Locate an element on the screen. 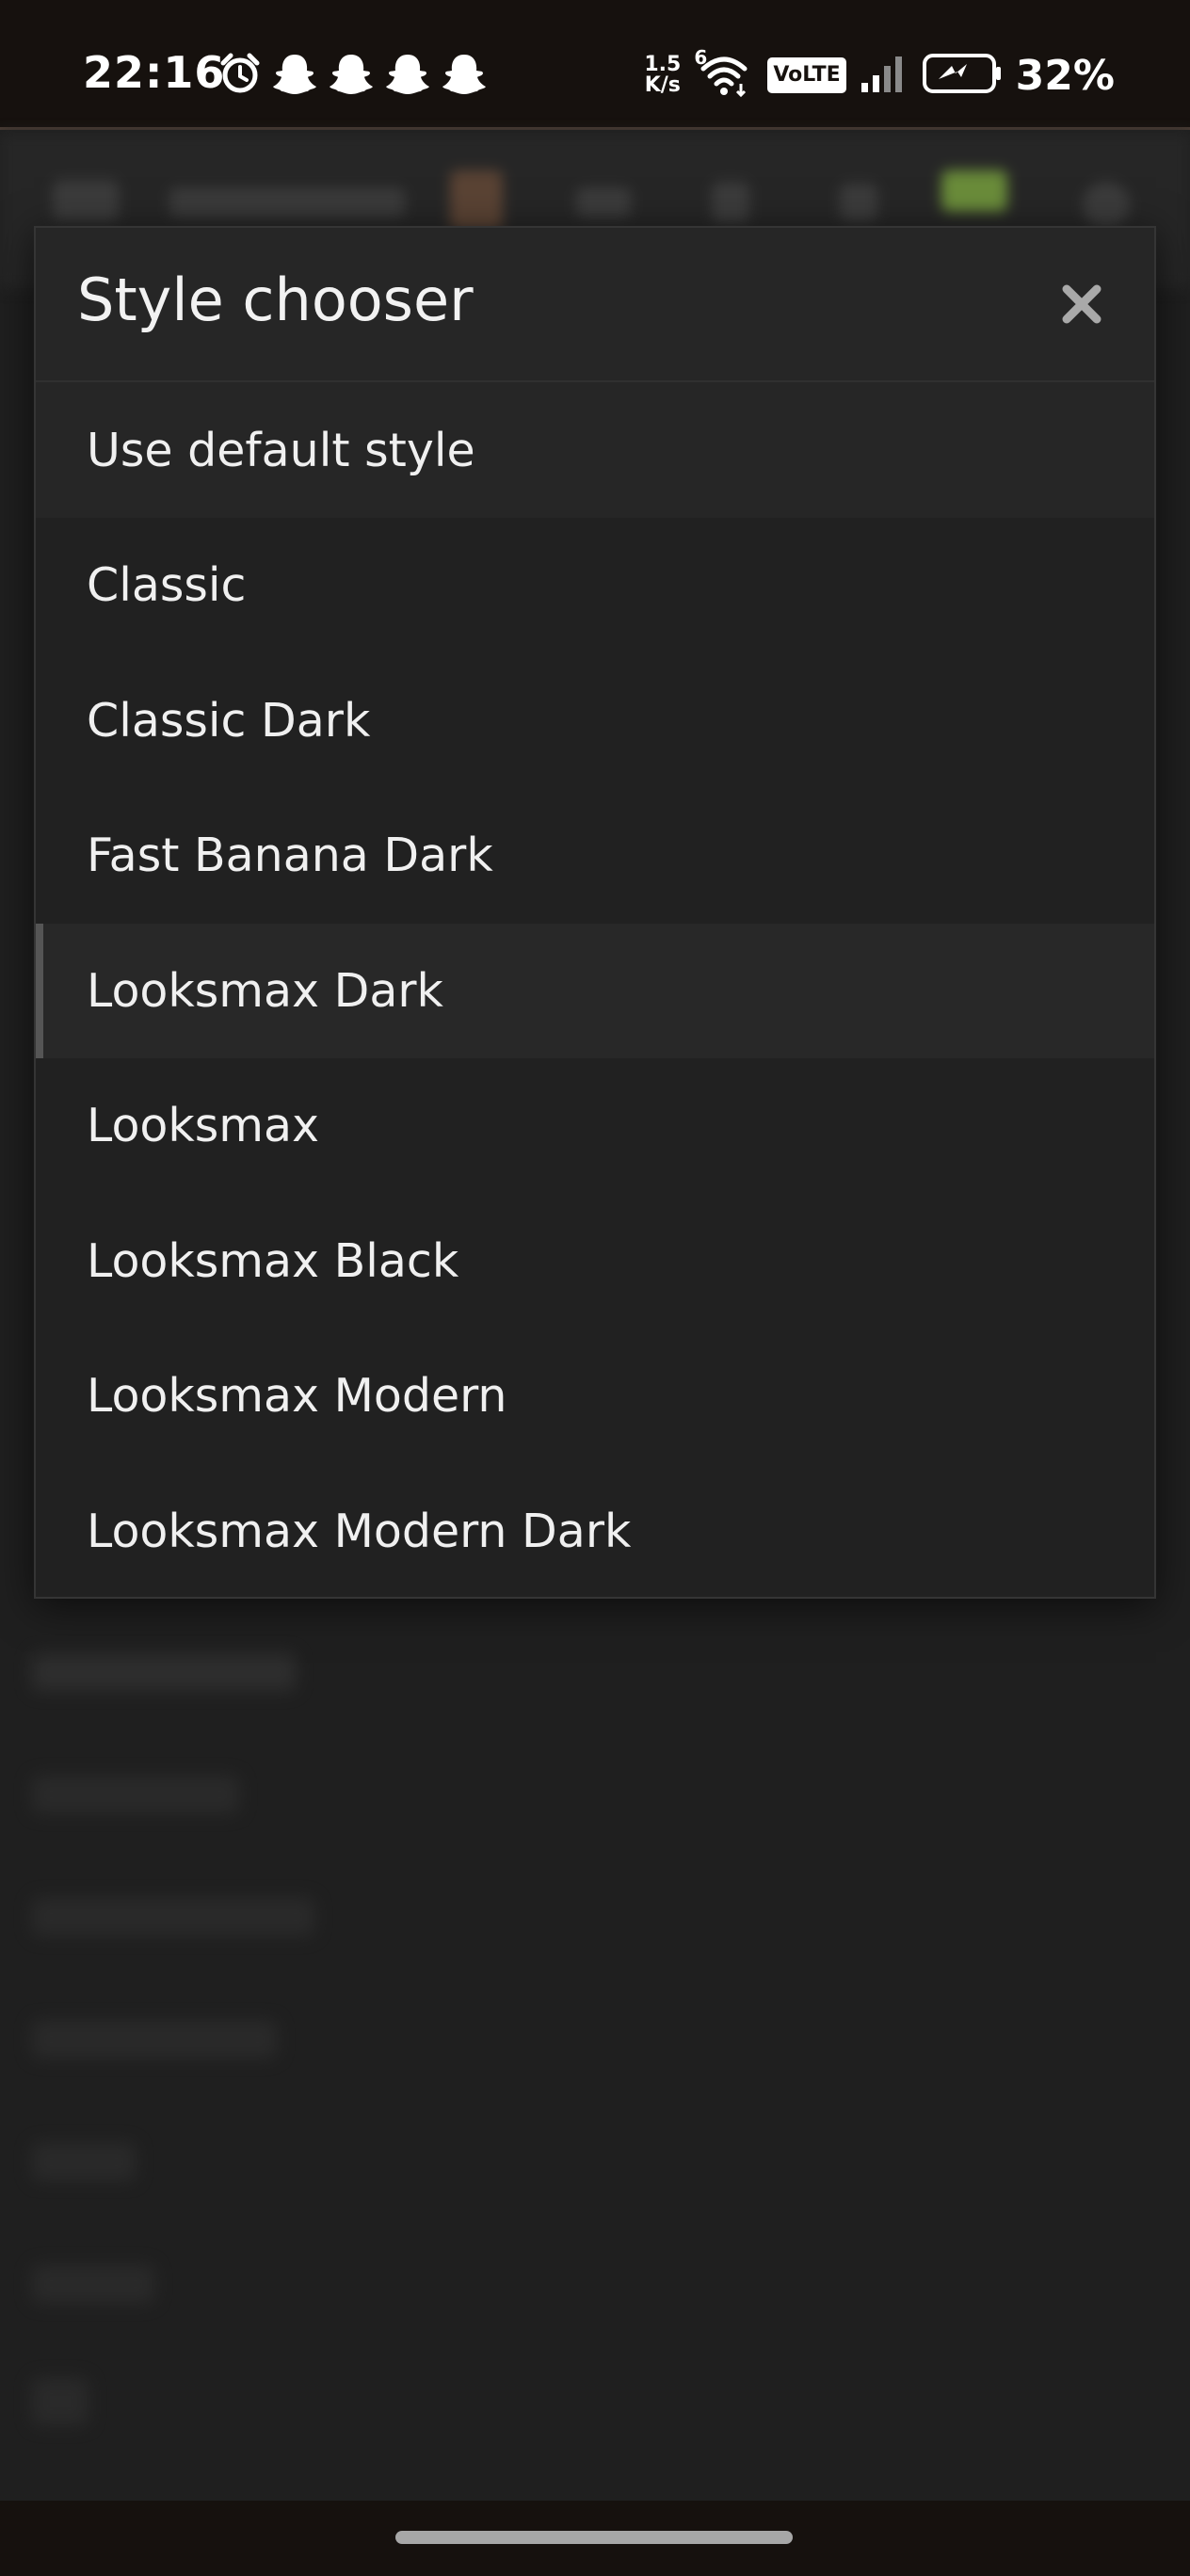 Image resolution: width=1190 pixels, height=2576 pixels. style-option-label: Looksmax is located at coordinates (204, 1126).